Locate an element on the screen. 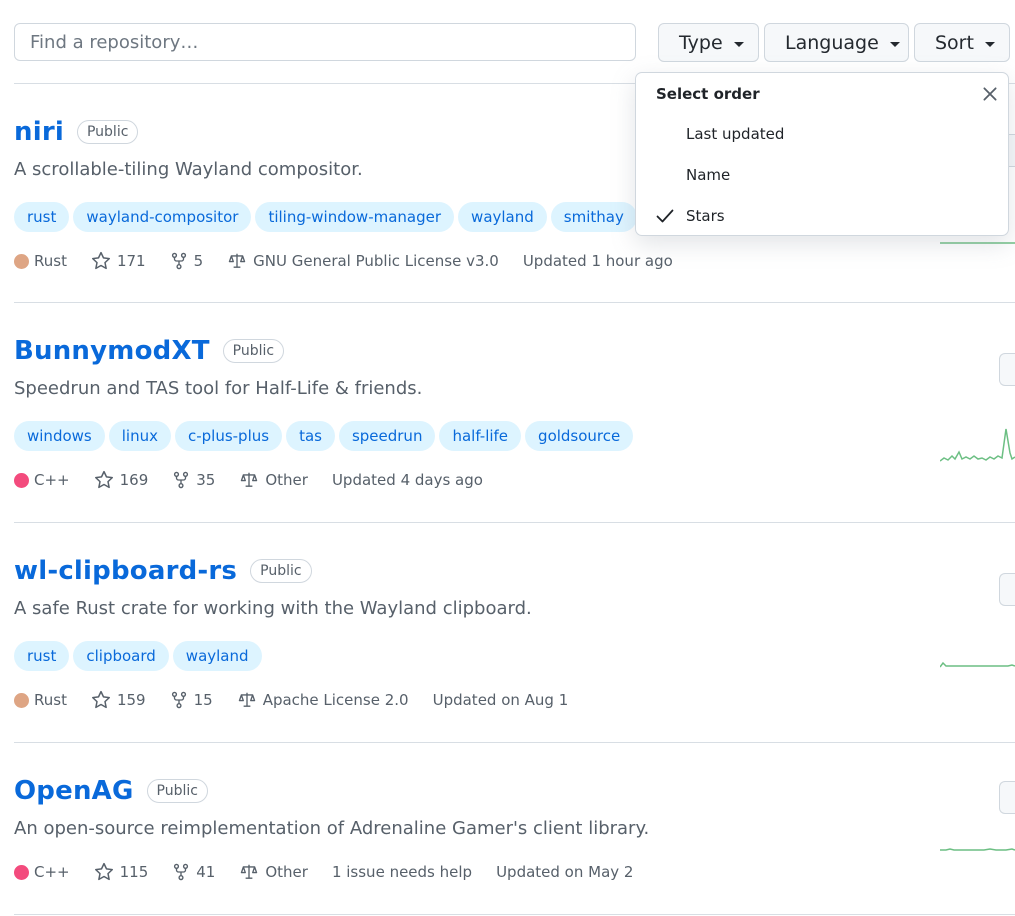 This screenshot has height=916, width=1015. license-info: Apache License 2.0 is located at coordinates (323, 700).